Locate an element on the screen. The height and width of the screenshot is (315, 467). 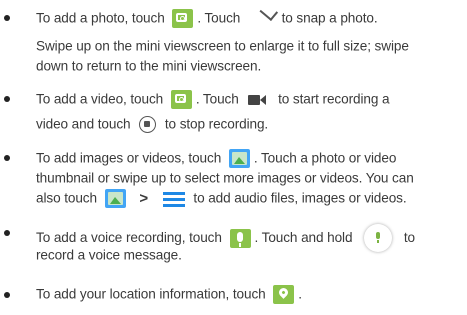
text-line: record a voice message. is located at coordinates (109, 255).